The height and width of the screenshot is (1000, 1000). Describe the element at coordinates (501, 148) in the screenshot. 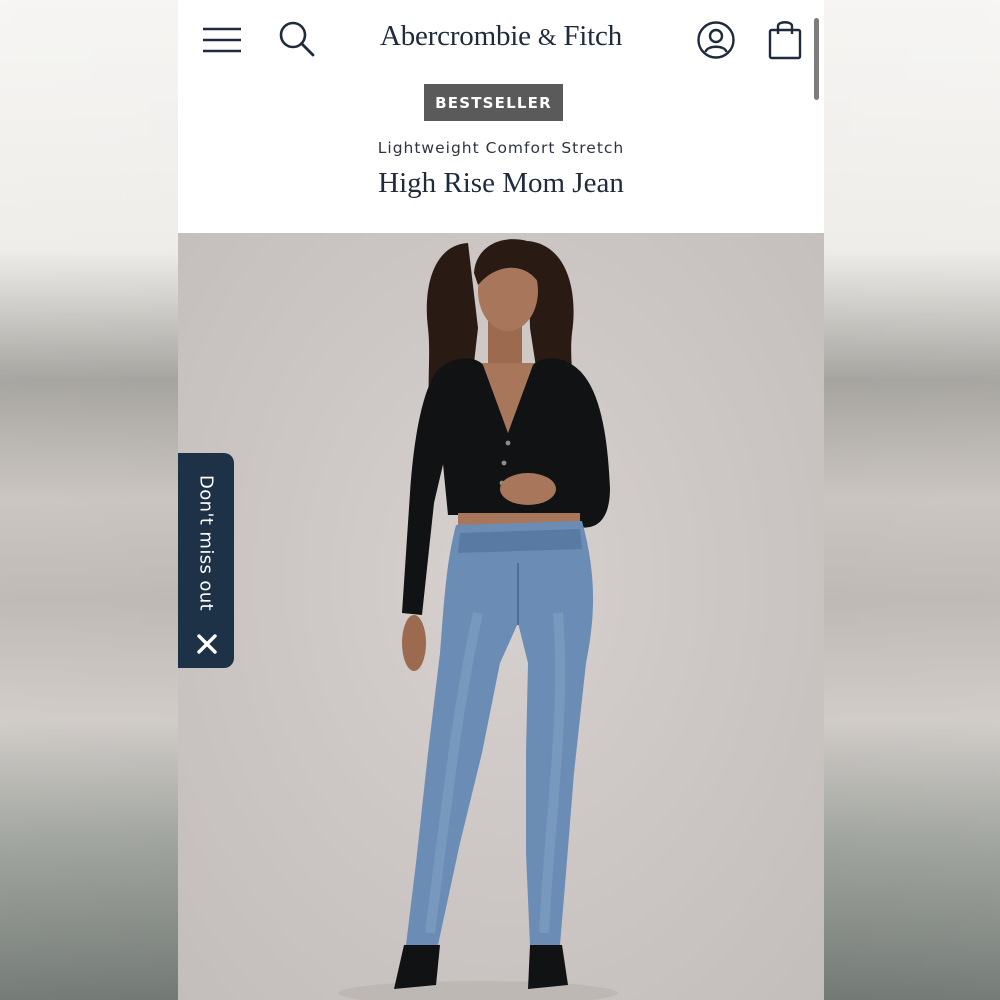

I see `product-subtitle: Lightweight Comfort Stretch` at that location.